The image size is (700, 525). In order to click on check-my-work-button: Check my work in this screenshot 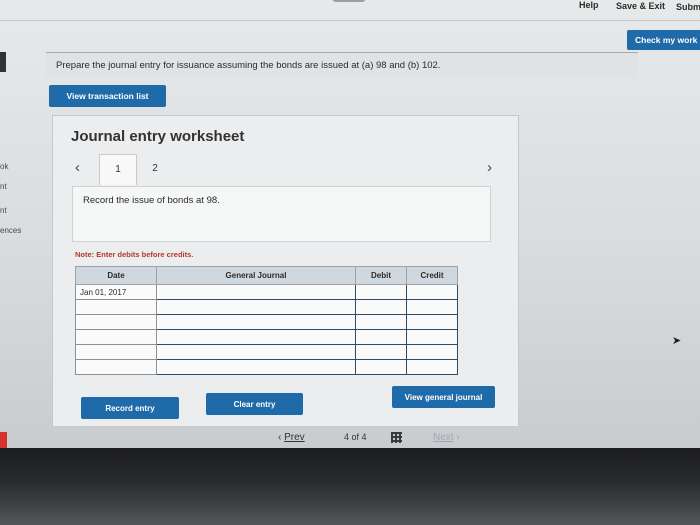, I will do `click(663, 40)`.